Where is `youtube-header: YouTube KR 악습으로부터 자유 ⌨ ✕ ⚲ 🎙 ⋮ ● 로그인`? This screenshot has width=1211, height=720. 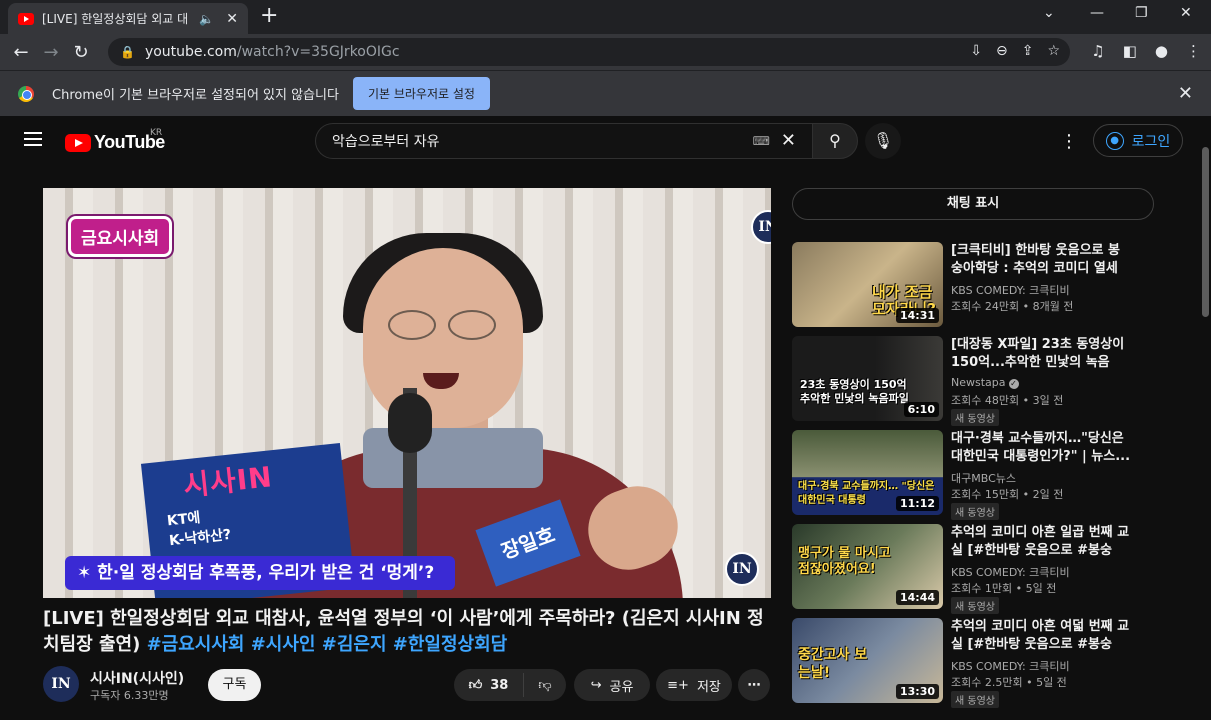
youtube-header: YouTube KR 악습으로부터 자유 ⌨ ✕ ⚲ 🎙 ⋮ ● 로그인 is located at coordinates (605, 141).